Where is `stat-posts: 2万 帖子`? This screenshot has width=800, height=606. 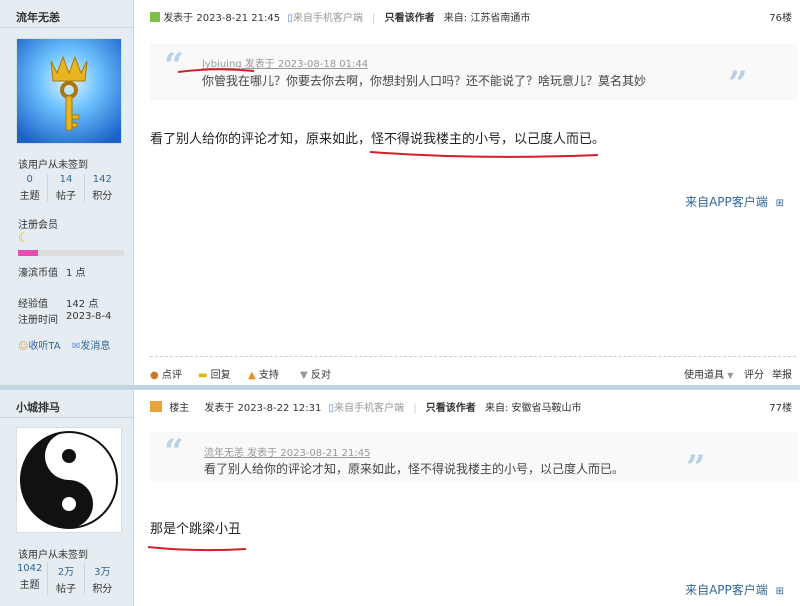 stat-posts: 2万 帖子 is located at coordinates (65, 579).